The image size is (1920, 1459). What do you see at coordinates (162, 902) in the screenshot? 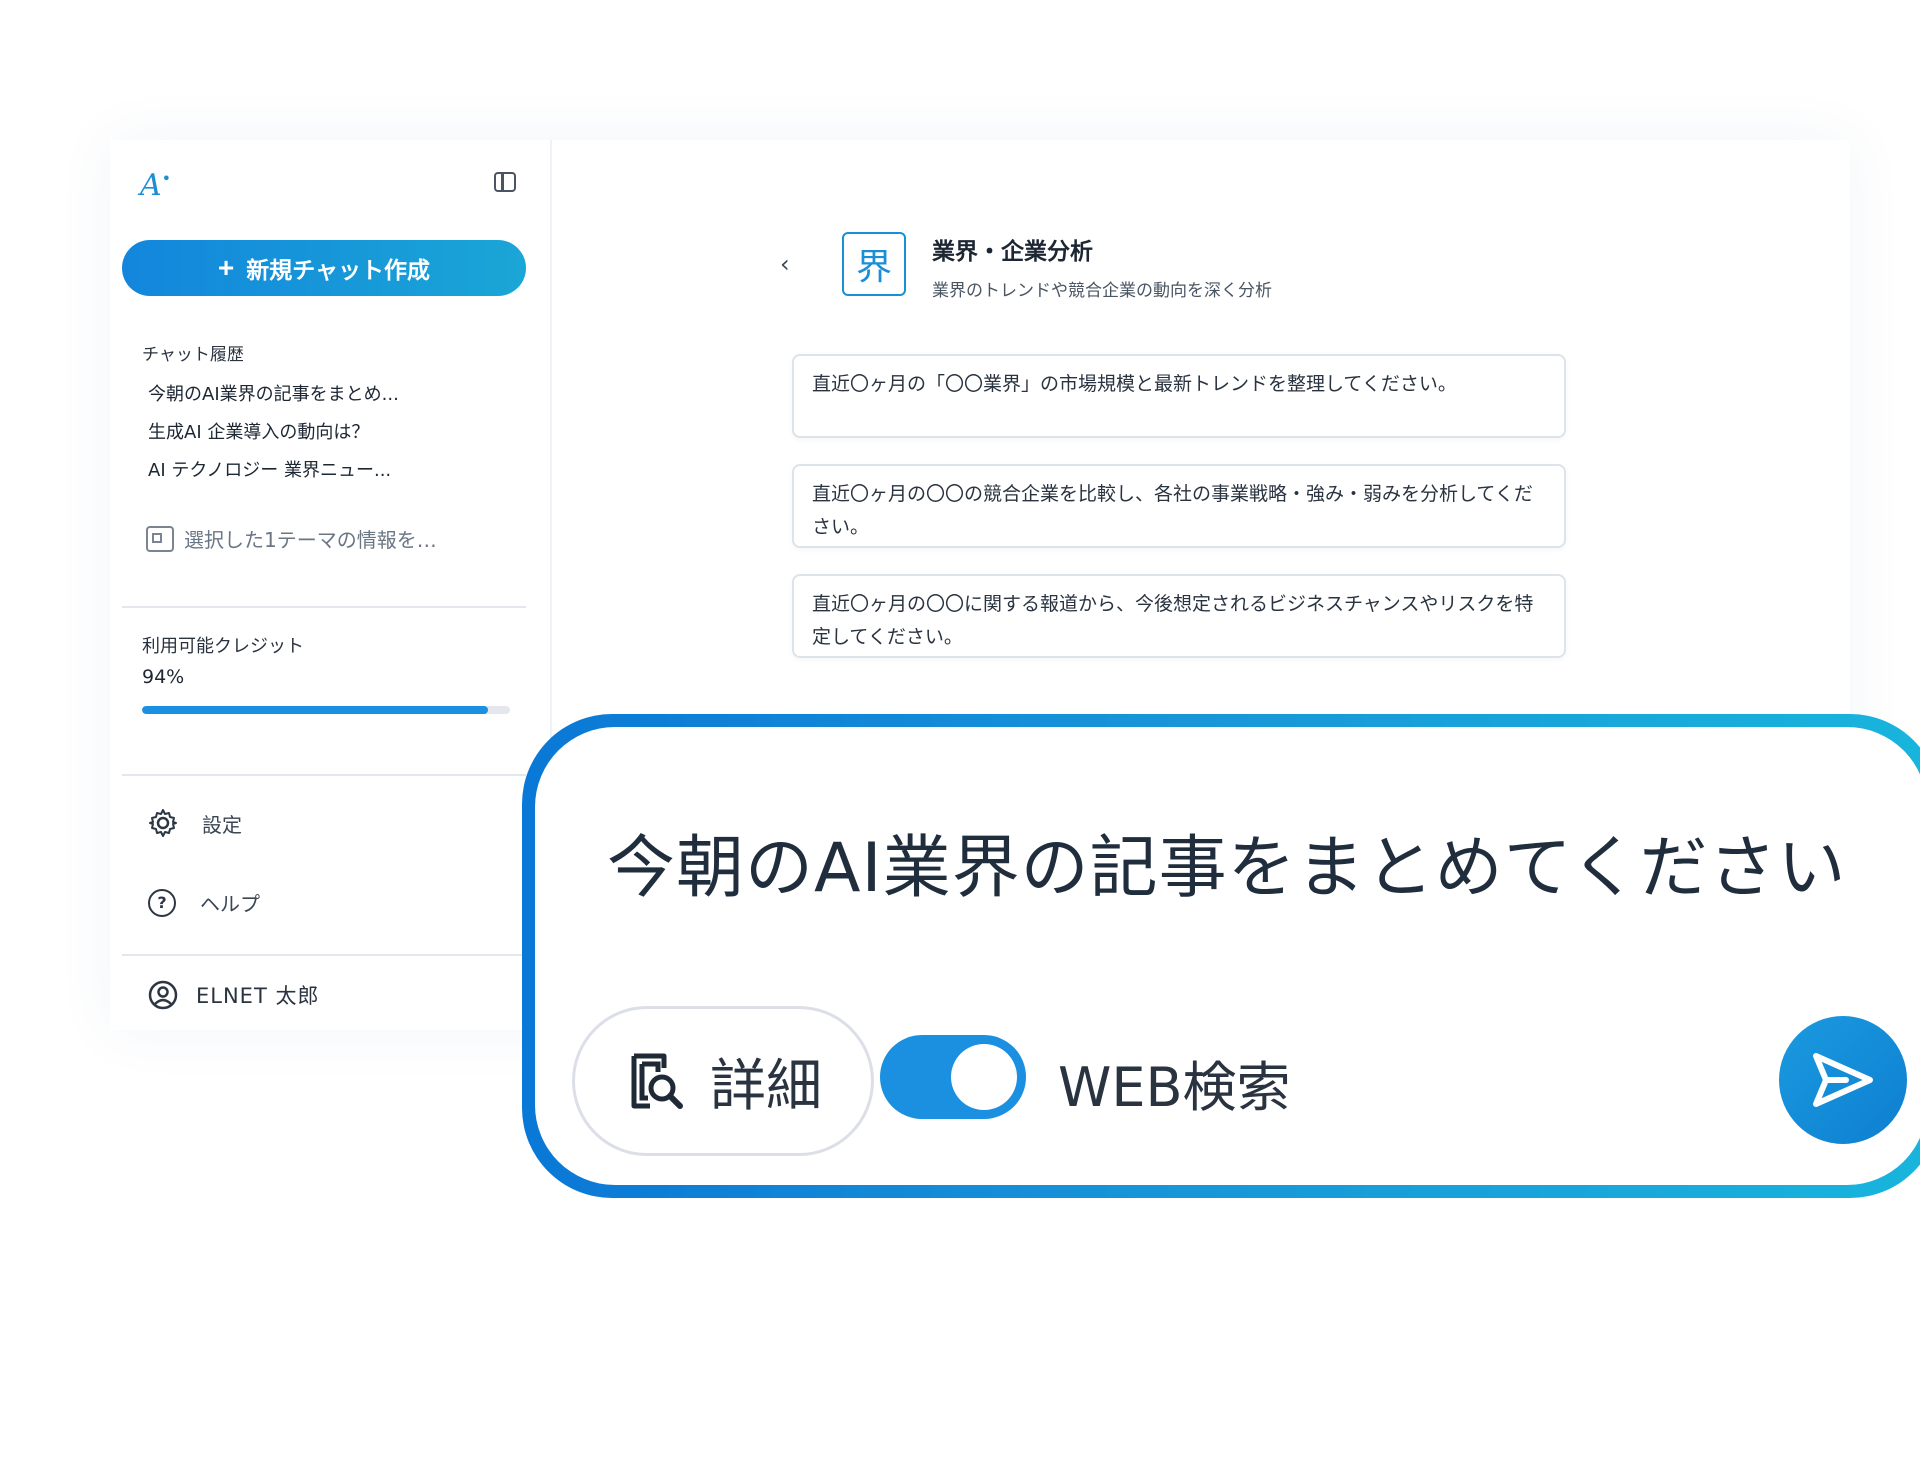
I see `help-icon: ?` at bounding box center [162, 902].